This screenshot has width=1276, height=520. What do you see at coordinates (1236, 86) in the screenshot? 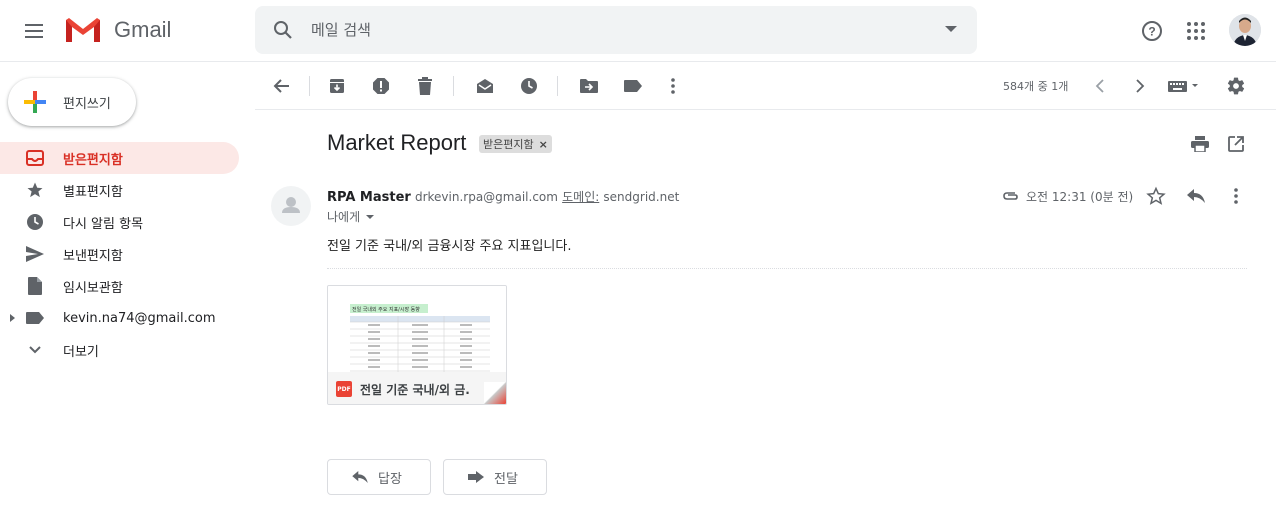
I see `settings-gear-icon` at bounding box center [1236, 86].